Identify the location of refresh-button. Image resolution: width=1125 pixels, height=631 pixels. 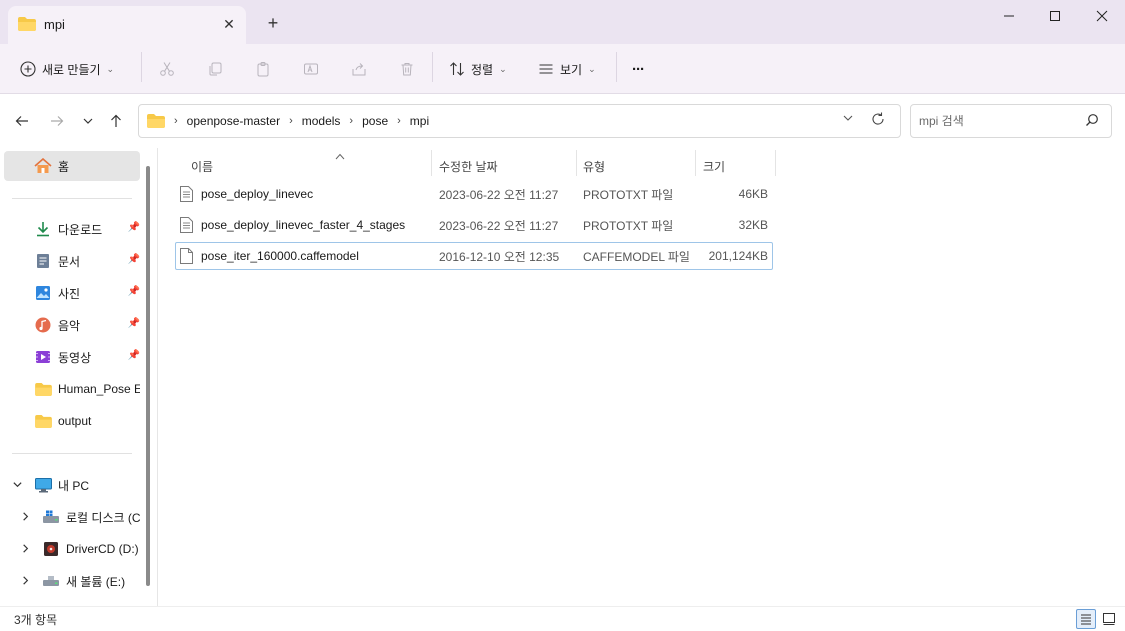
(878, 121).